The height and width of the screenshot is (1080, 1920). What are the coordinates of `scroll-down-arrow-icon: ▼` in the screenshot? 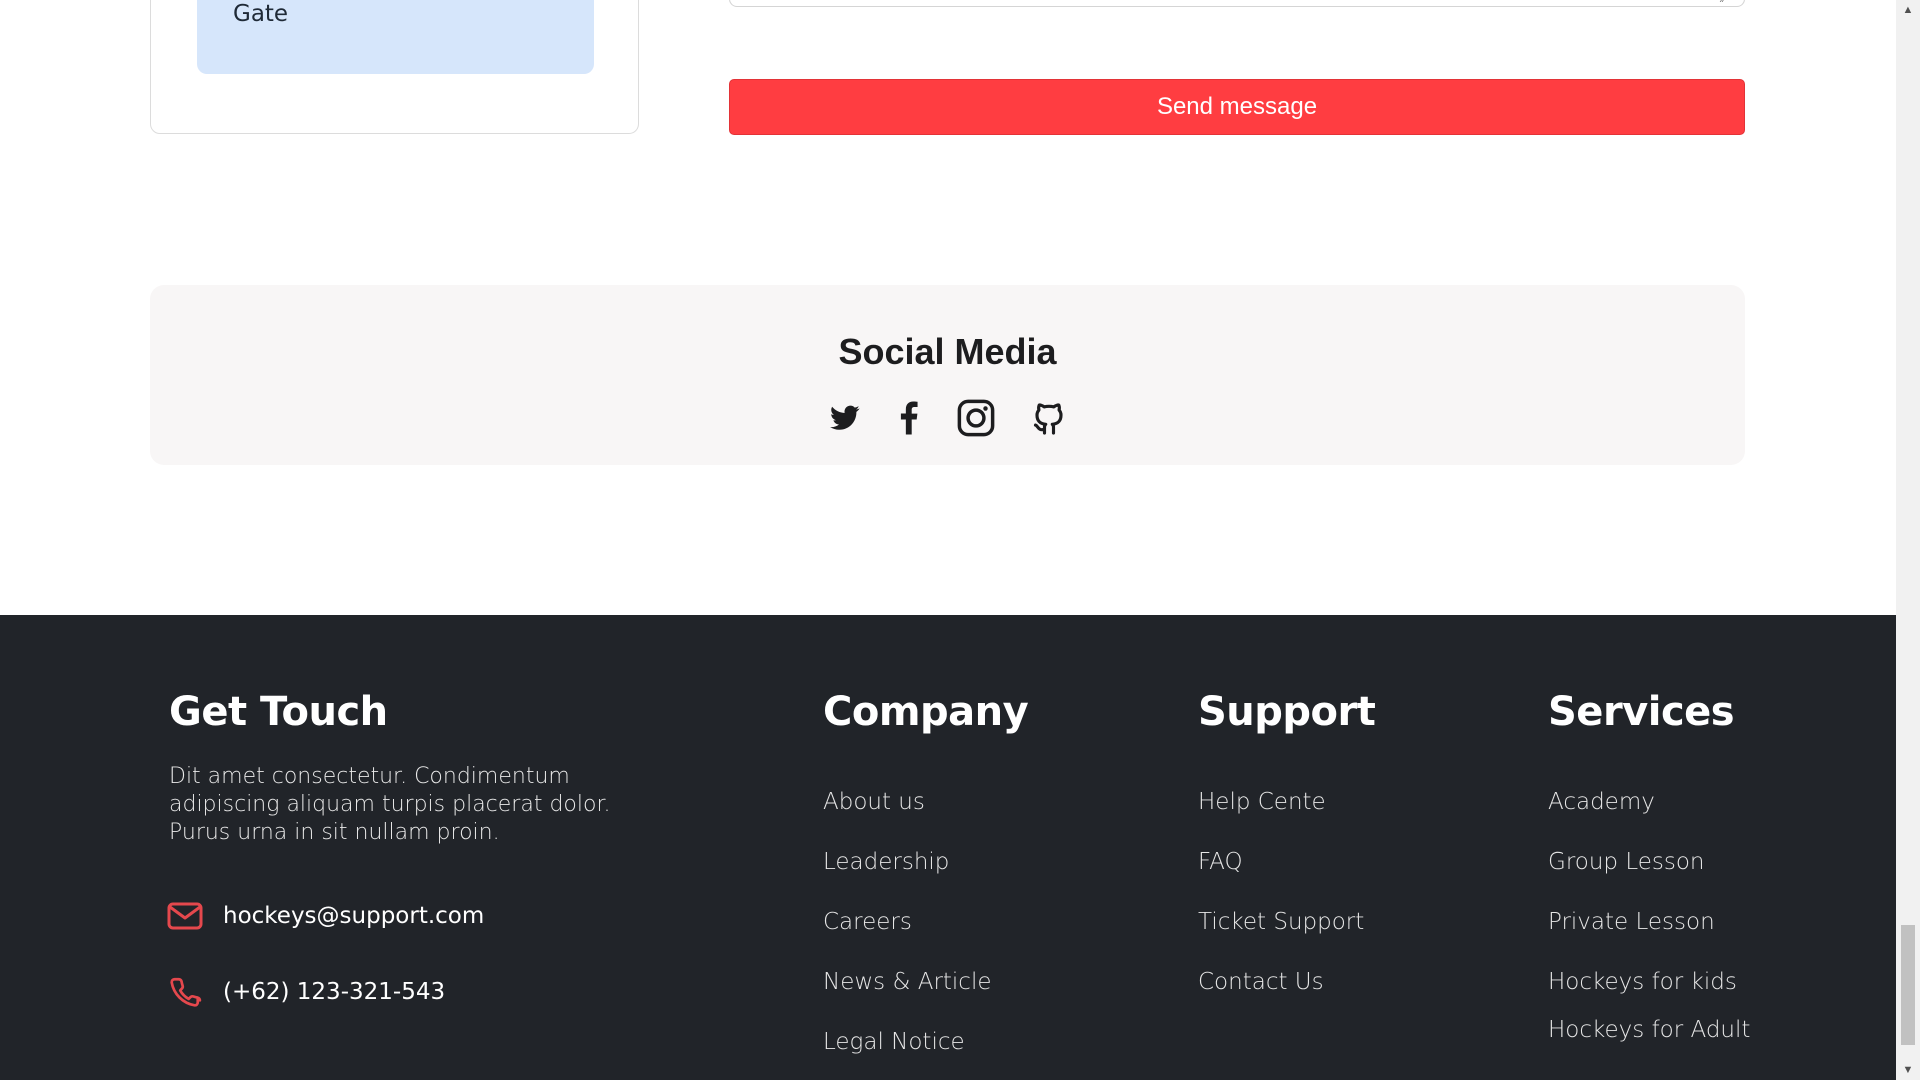 It's located at (1908, 1070).